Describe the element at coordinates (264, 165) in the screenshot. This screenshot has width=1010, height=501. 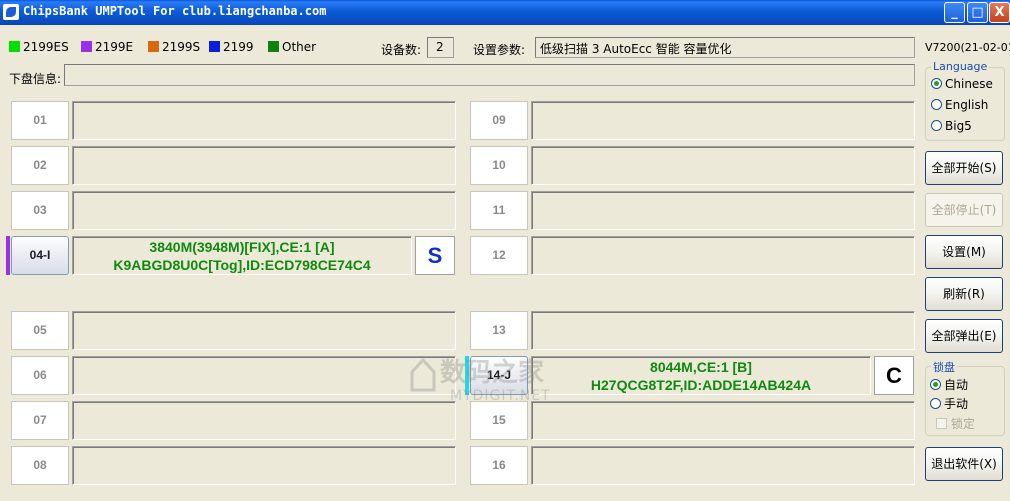
I see `port-02-info` at that location.